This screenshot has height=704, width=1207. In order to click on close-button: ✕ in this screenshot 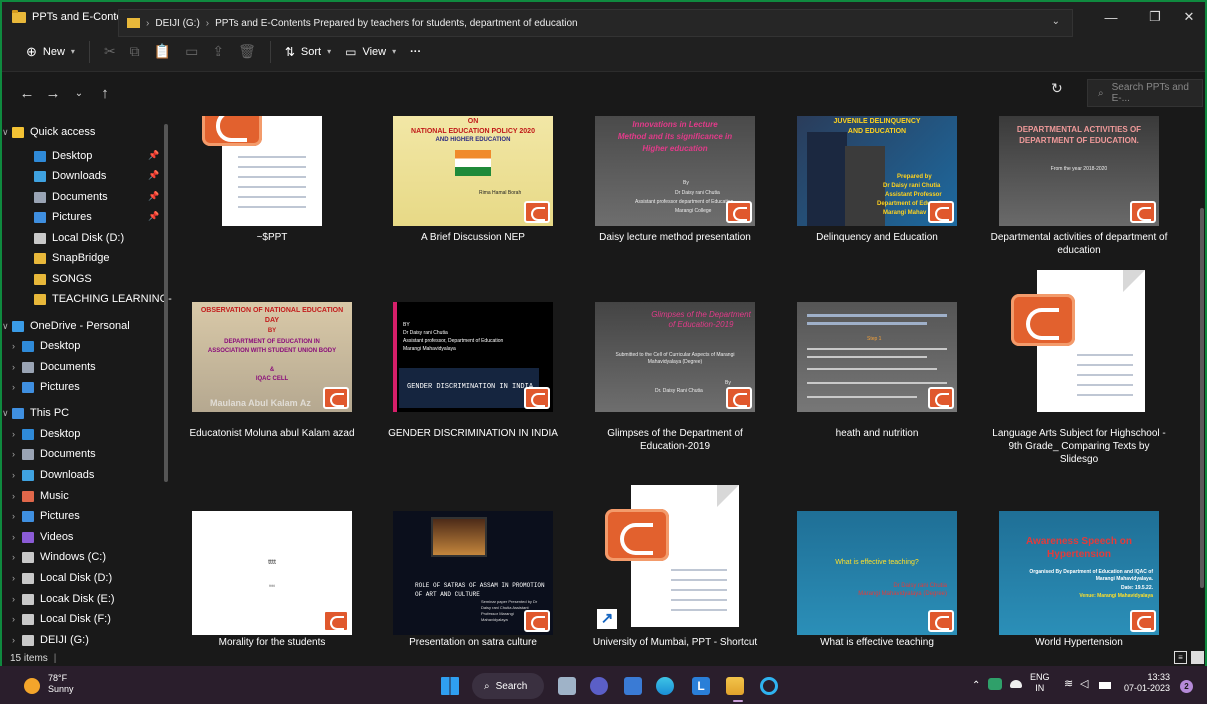, I will do `click(1187, 17)`.